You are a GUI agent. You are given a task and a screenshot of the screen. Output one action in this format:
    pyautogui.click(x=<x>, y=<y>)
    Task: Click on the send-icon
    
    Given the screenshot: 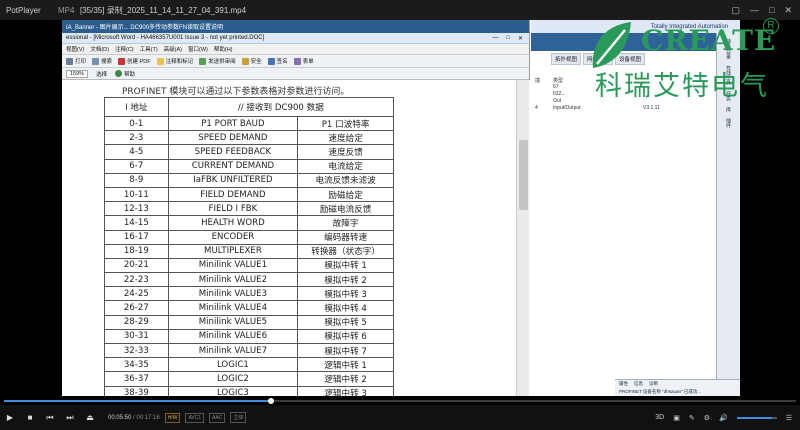 What is the action you would take?
    pyautogui.click(x=203, y=61)
    